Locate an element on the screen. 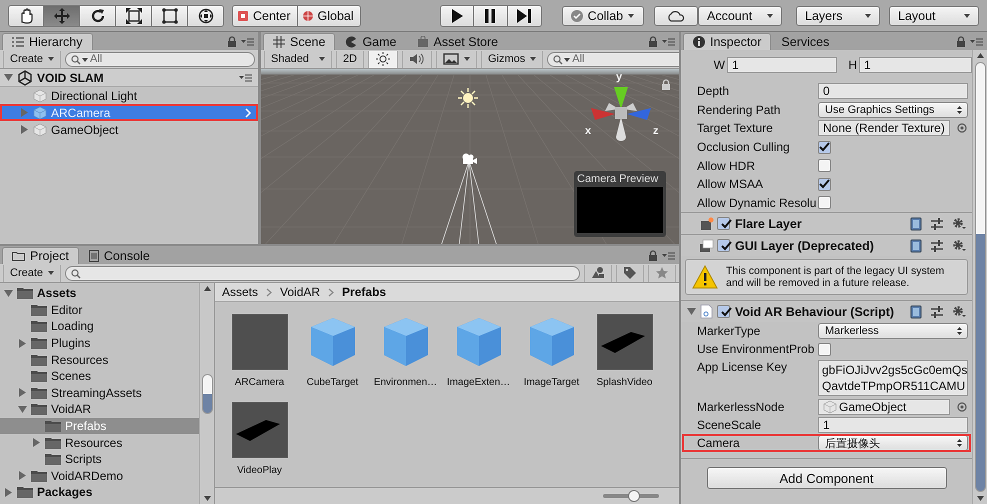 The height and width of the screenshot is (504, 987). panel-tab: Game is located at coordinates (370, 41).